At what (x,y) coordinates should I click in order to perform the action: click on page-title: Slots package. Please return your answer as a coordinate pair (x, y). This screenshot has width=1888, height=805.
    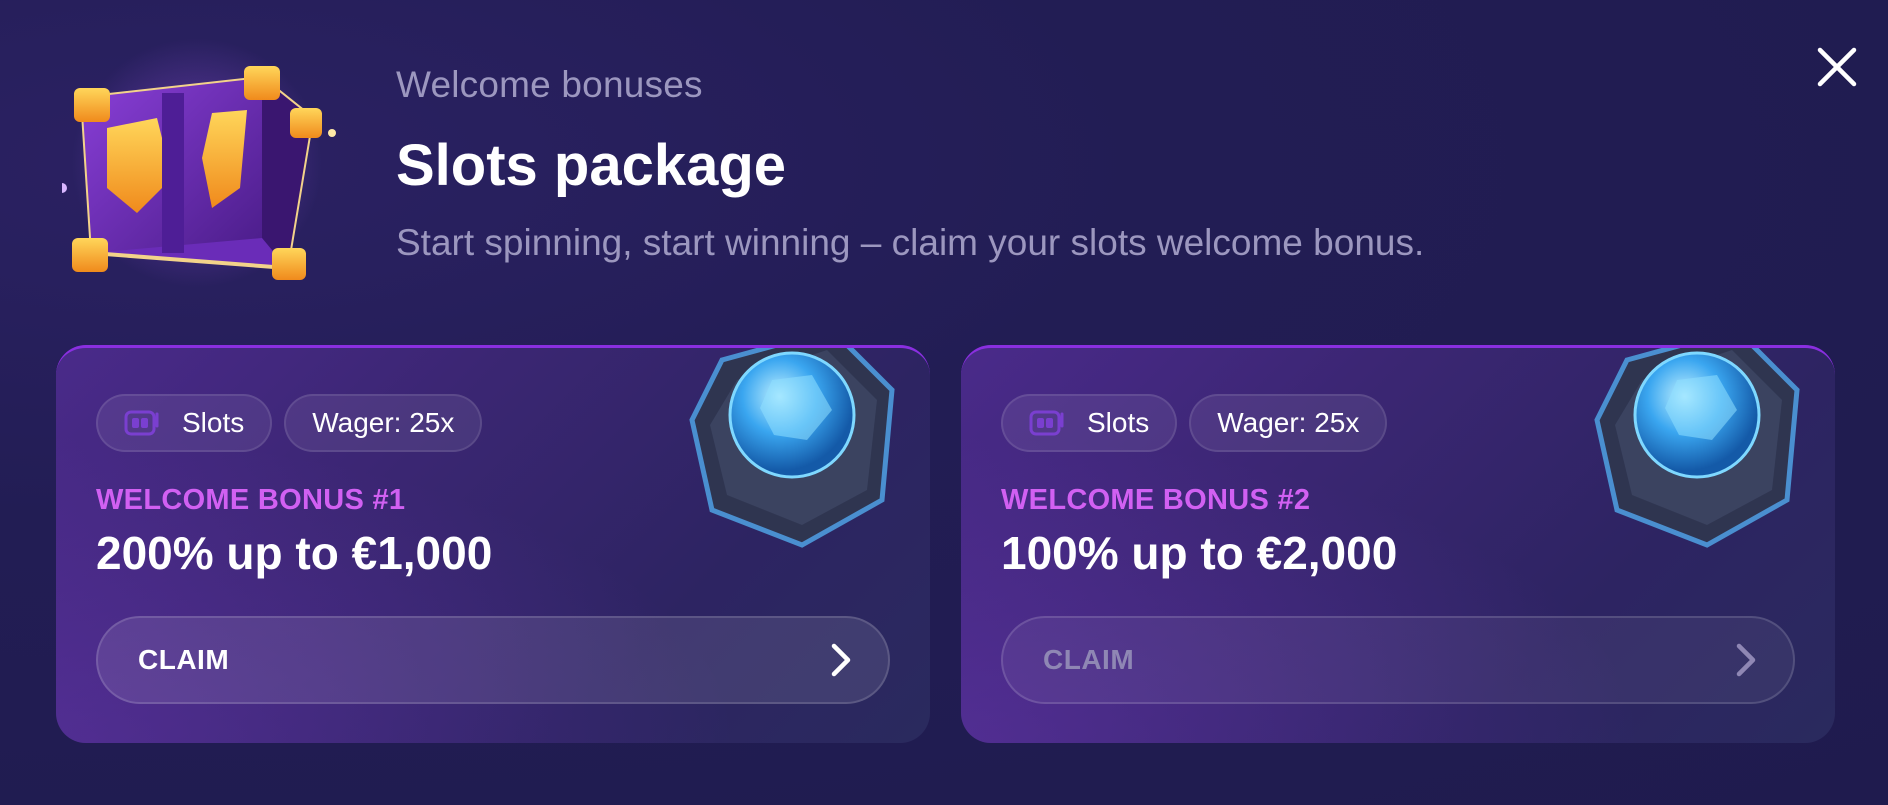
    Looking at the image, I should click on (591, 165).